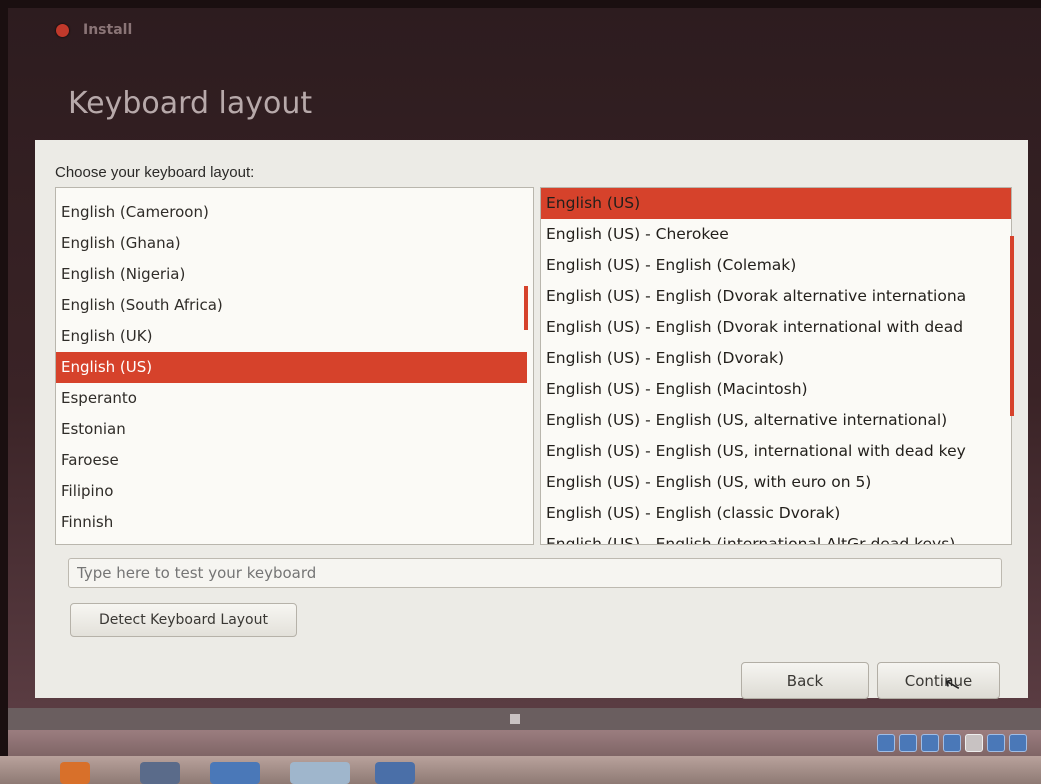 The height and width of the screenshot is (784, 1041). What do you see at coordinates (974, 743) in the screenshot?
I see `blank-icon` at bounding box center [974, 743].